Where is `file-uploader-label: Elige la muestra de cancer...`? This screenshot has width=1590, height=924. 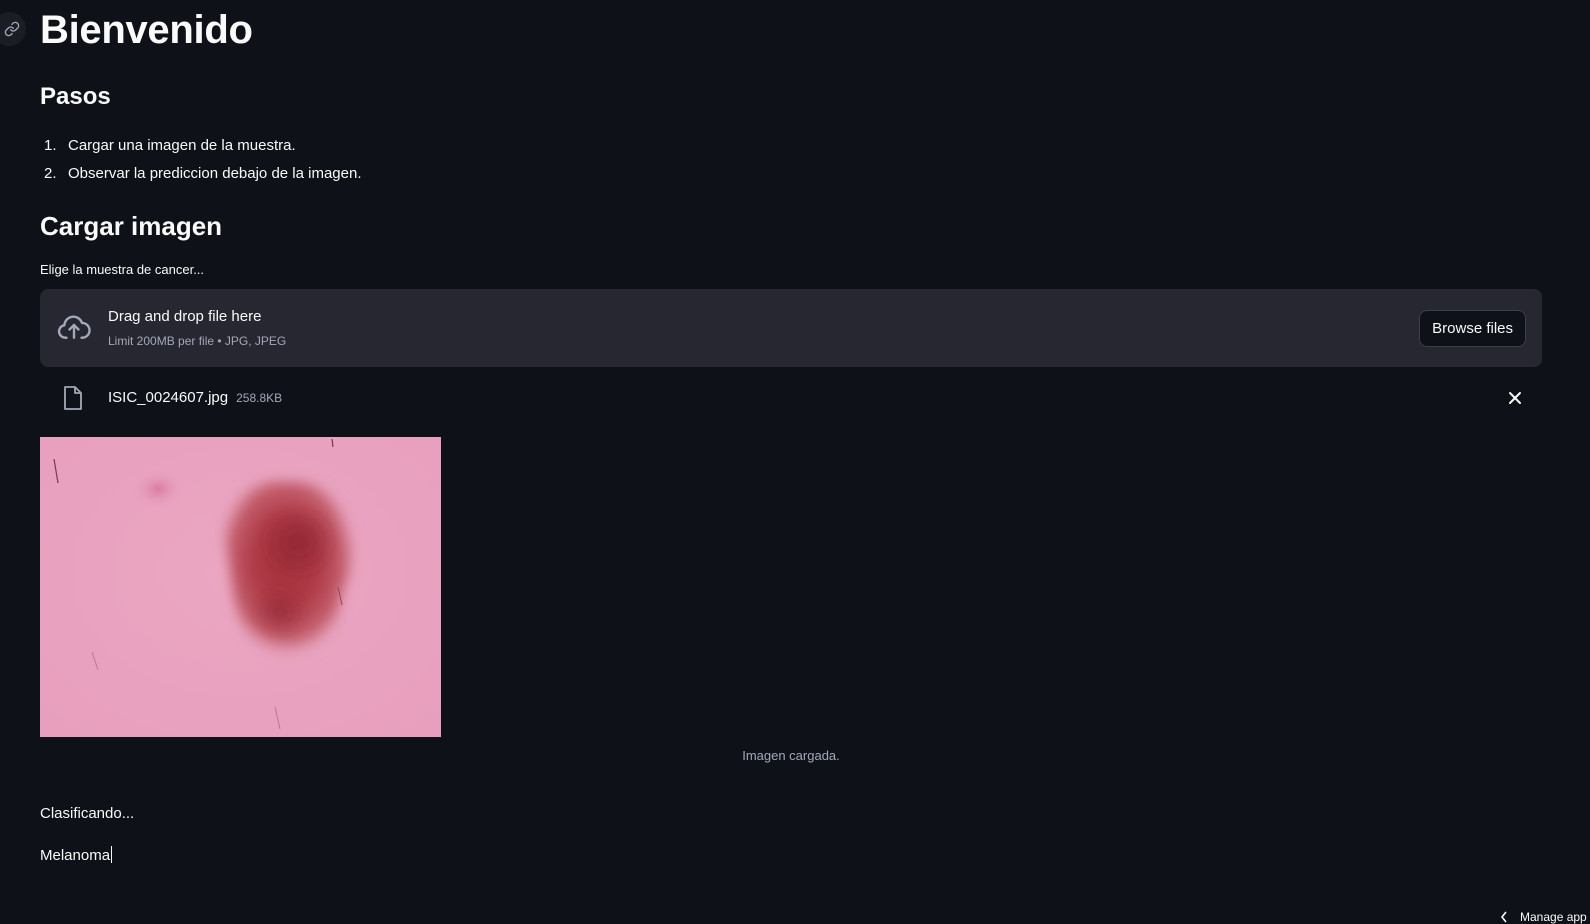
file-uploader-label: Elige la muestra de cancer... is located at coordinates (122, 269).